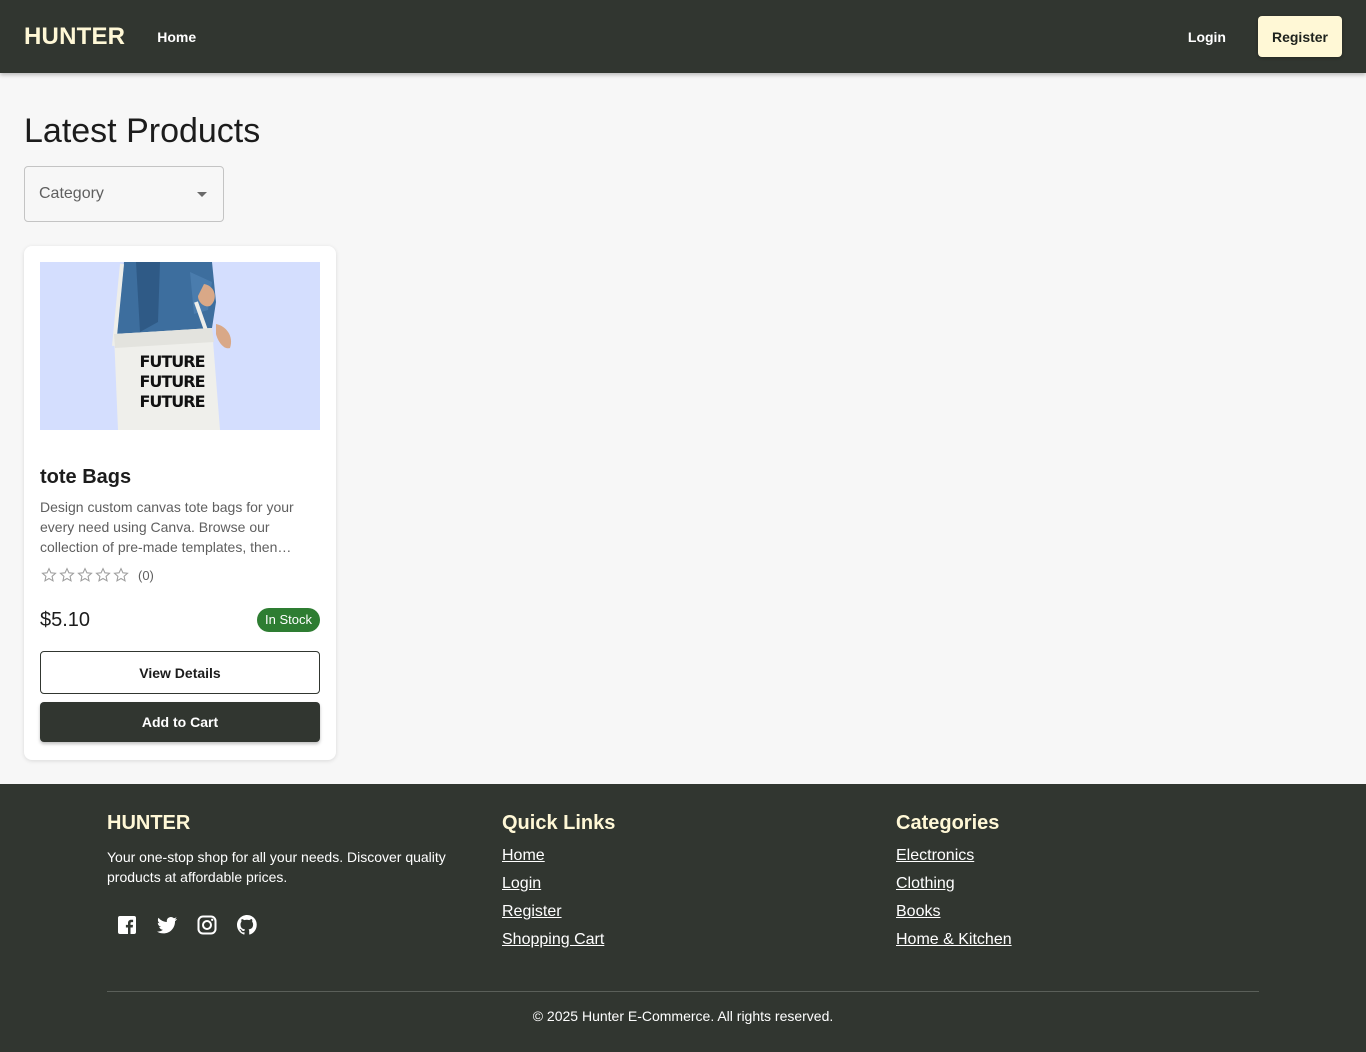 This screenshot has height=1052, width=1366. Describe the element at coordinates (918, 911) in the screenshot. I see `footer-link-books: Books` at that location.